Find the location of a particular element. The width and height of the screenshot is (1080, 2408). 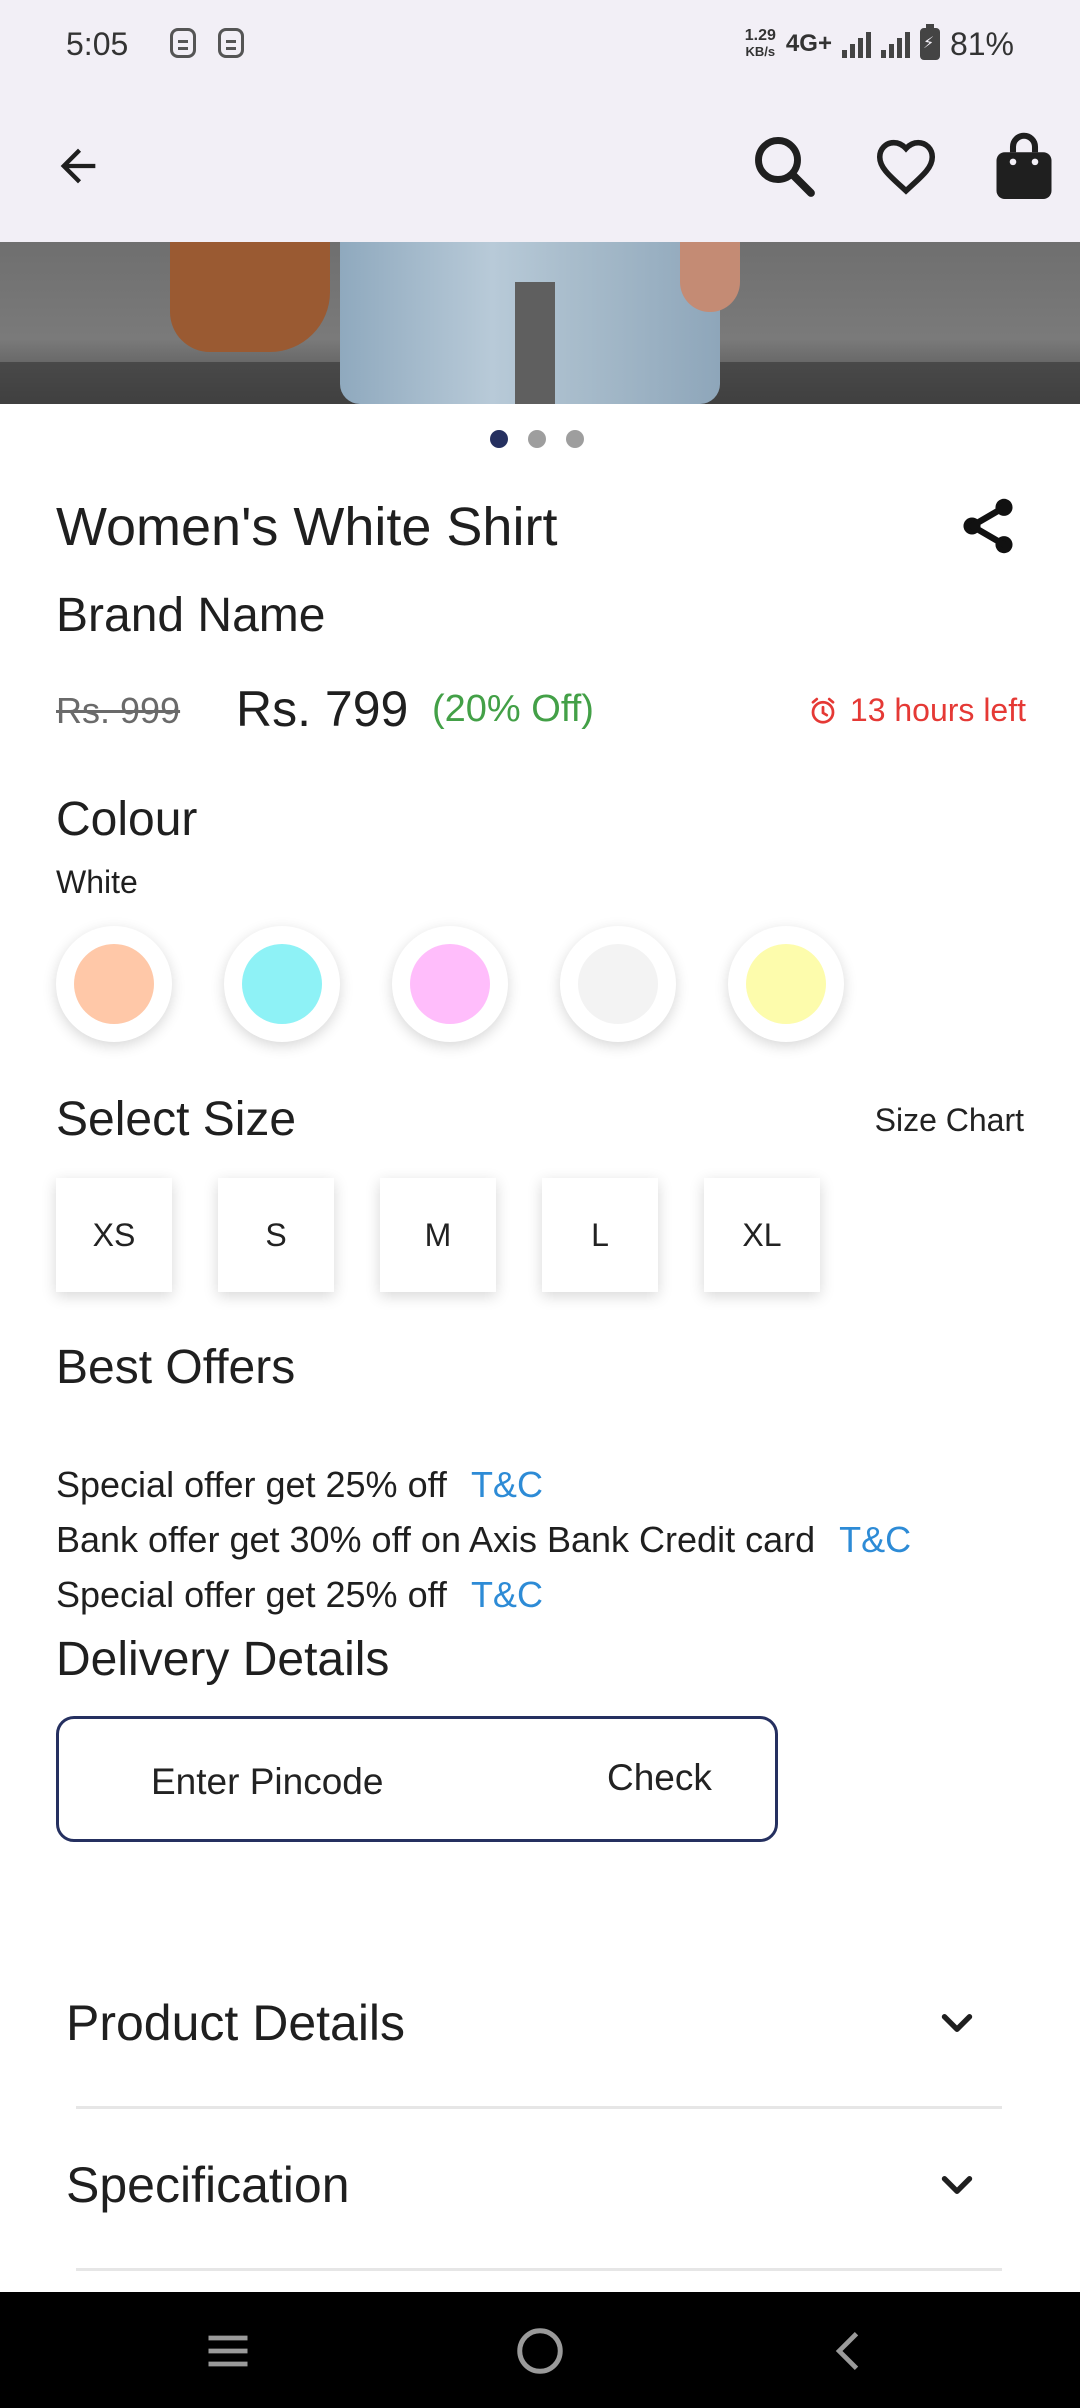

home-button is located at coordinates (540, 2351).